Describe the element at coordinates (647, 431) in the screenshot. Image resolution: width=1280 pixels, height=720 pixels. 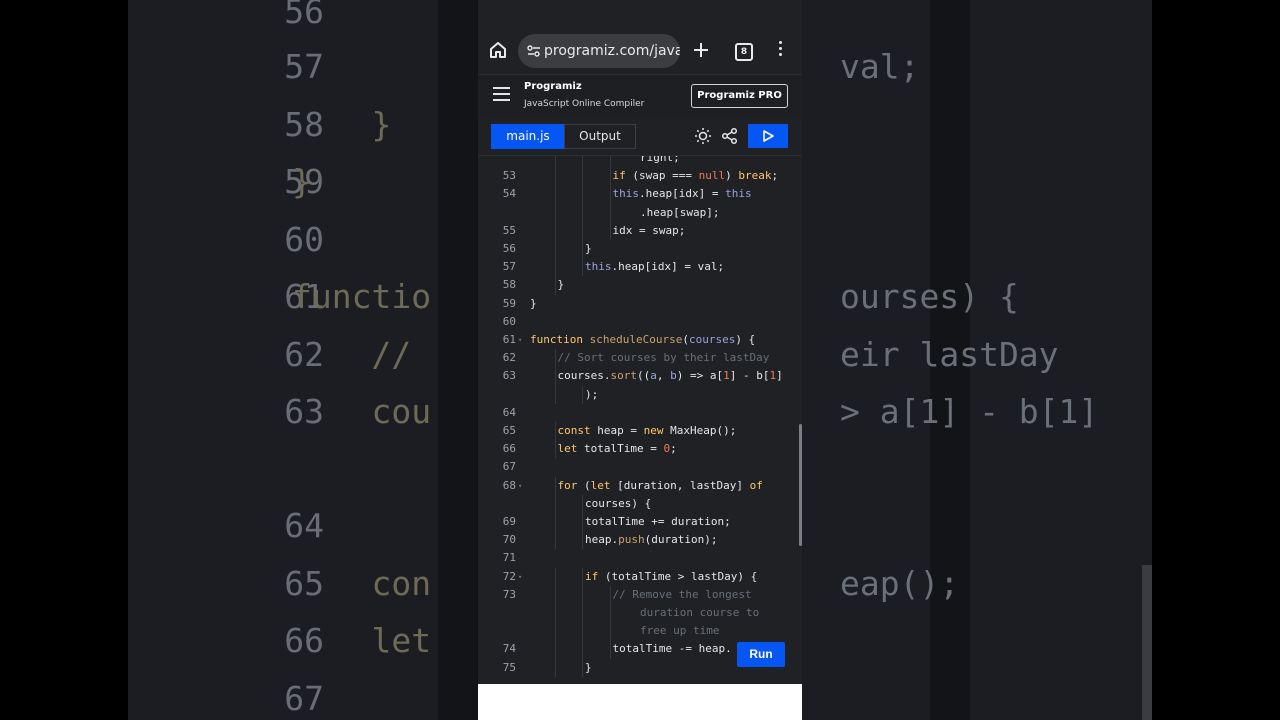
I see `code-line: const heap = new MaxHeap();` at that location.